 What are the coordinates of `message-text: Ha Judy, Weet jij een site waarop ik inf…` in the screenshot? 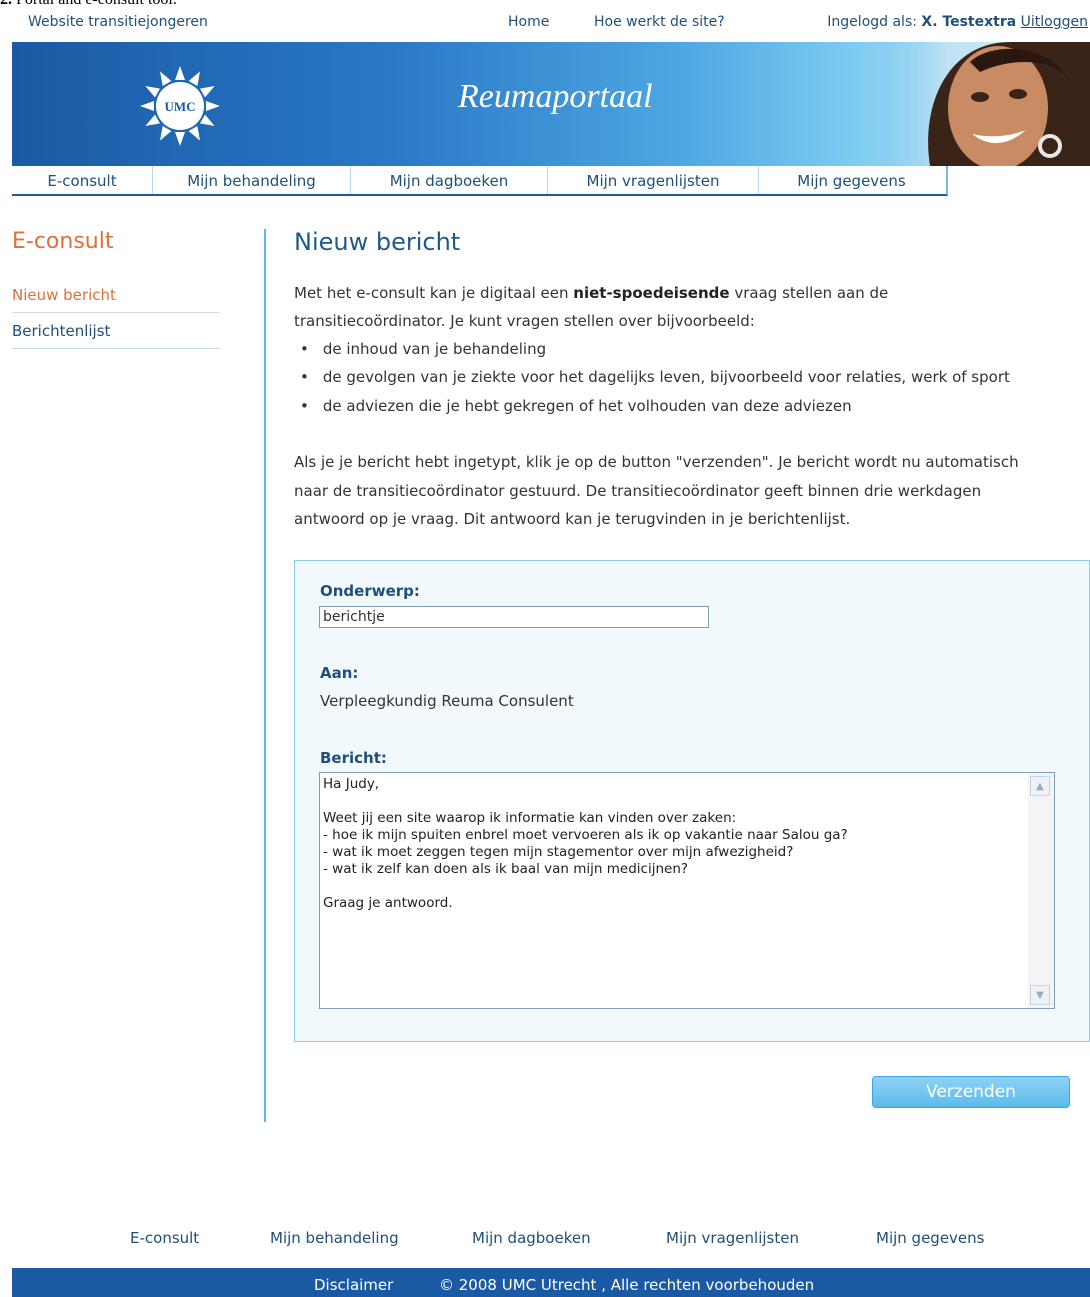 It's located at (673, 844).